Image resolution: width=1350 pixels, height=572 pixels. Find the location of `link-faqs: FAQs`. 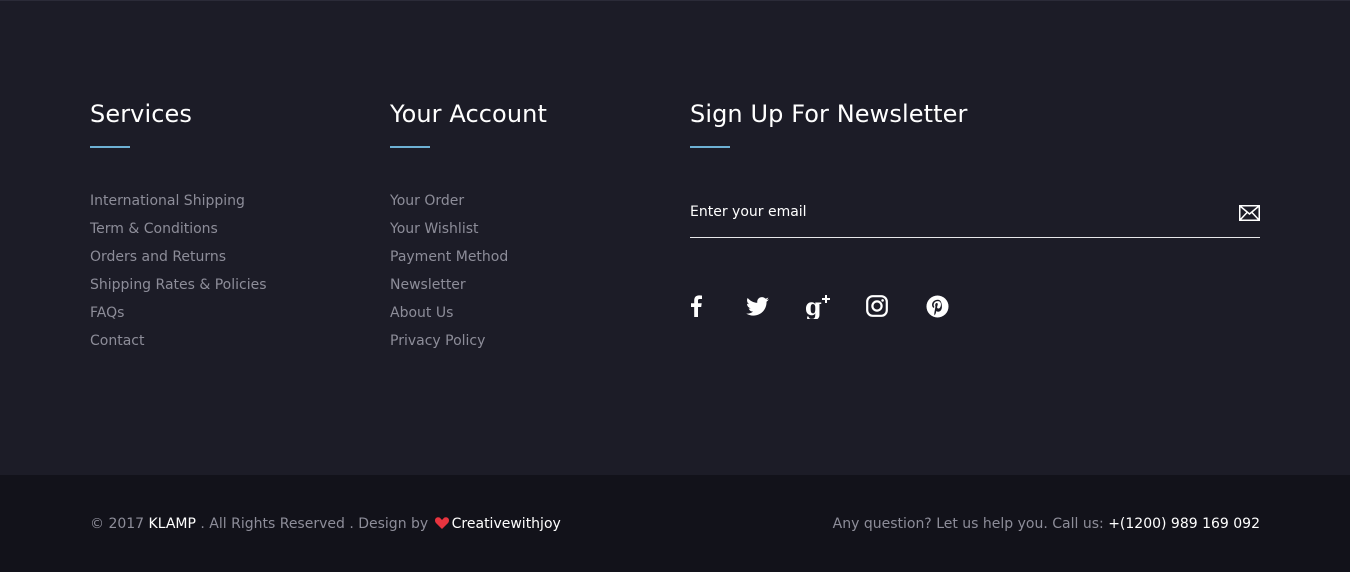

link-faqs: FAQs is located at coordinates (107, 313).